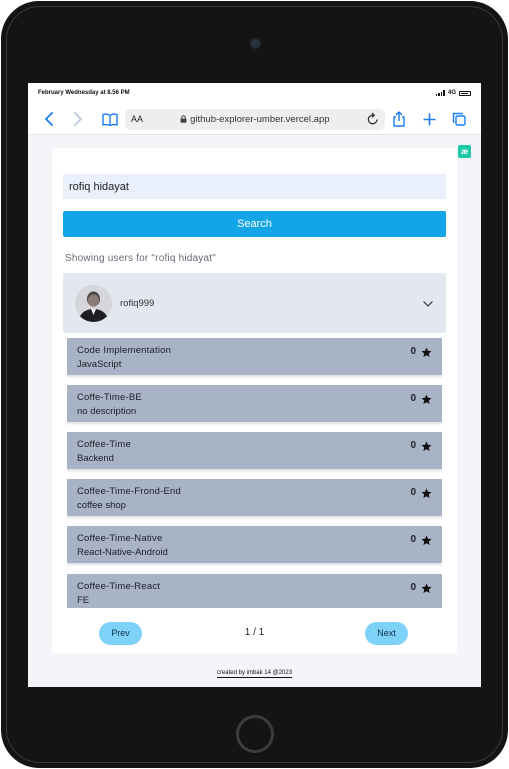 The width and height of the screenshot is (509, 769). What do you see at coordinates (93, 303) in the screenshot?
I see `avatar` at bounding box center [93, 303].